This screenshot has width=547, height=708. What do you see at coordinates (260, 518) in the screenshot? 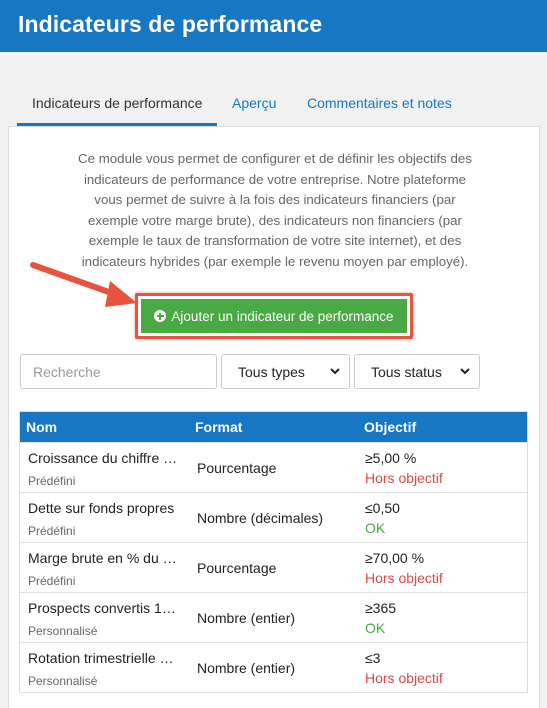
I see `row-format: Nombre (décimales)` at bounding box center [260, 518].